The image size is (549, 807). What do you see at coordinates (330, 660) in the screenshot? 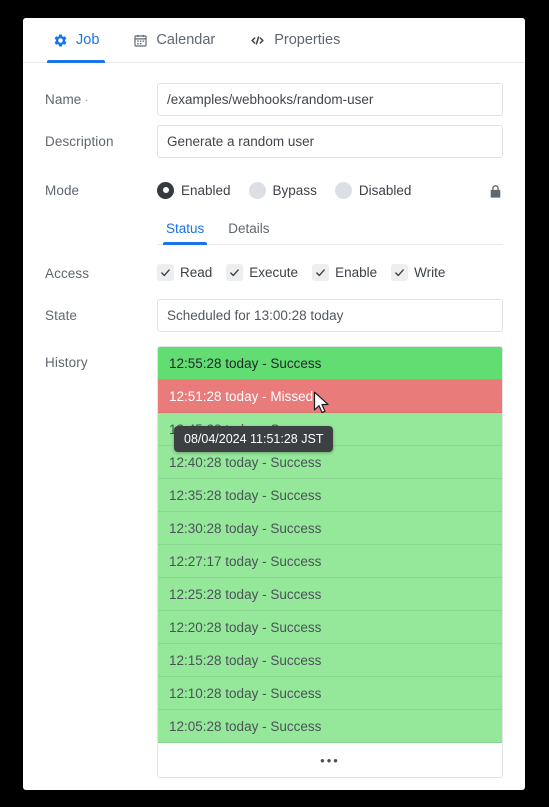
I see `history-row: 12:15:28 today - Success` at bounding box center [330, 660].